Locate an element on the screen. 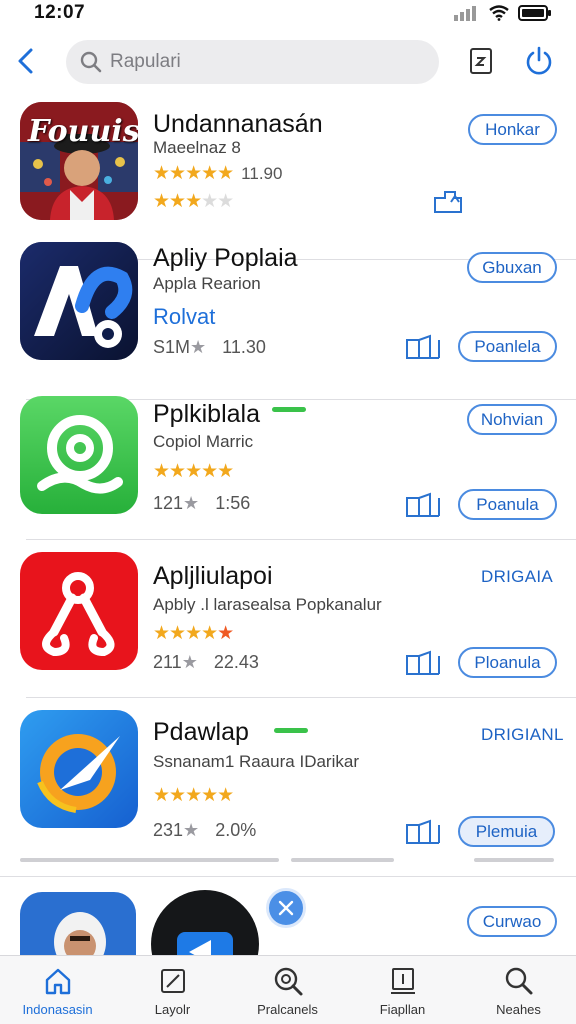 The height and width of the screenshot is (1024, 576). meta-value: 2.0% is located at coordinates (235, 830).